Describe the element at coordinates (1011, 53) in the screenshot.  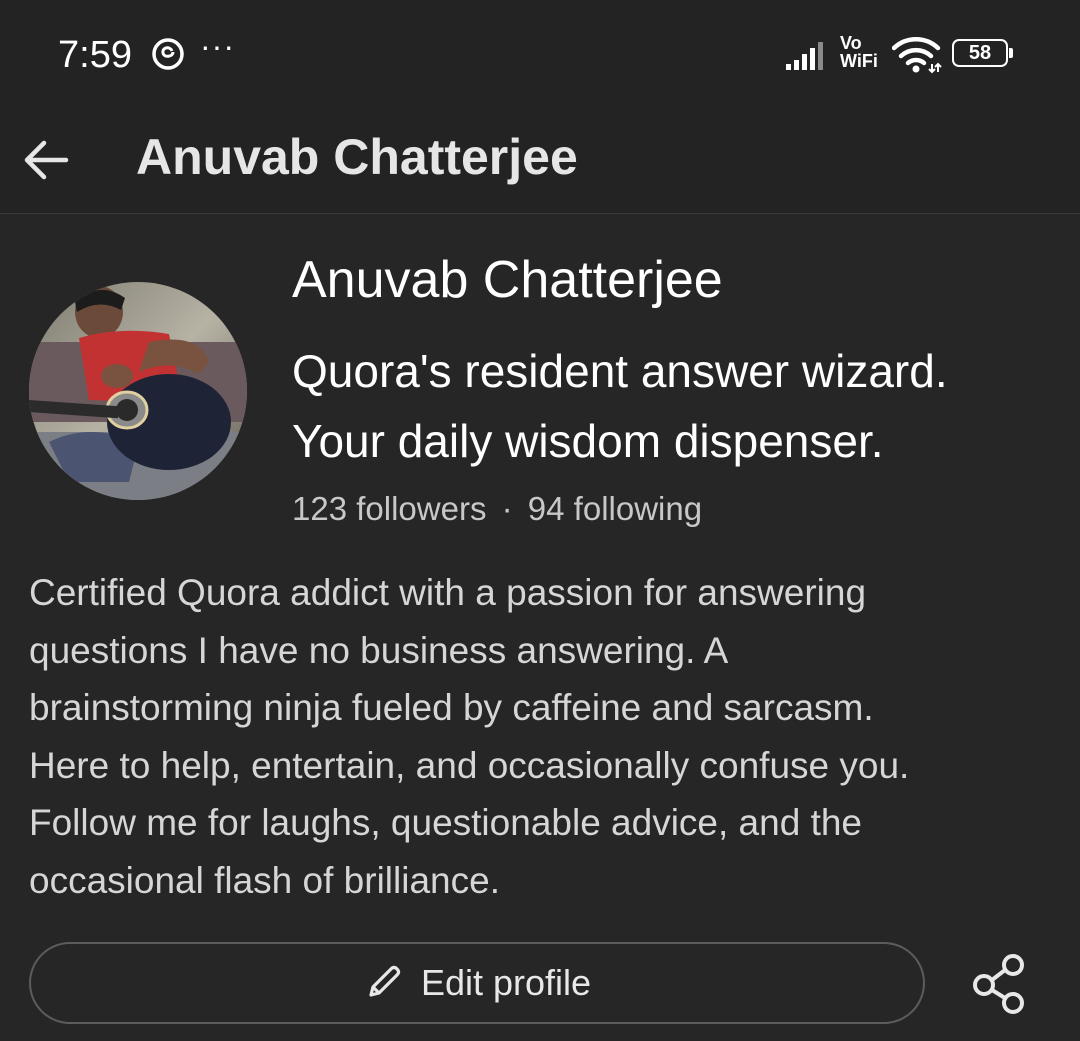
I see `battery-tip` at that location.